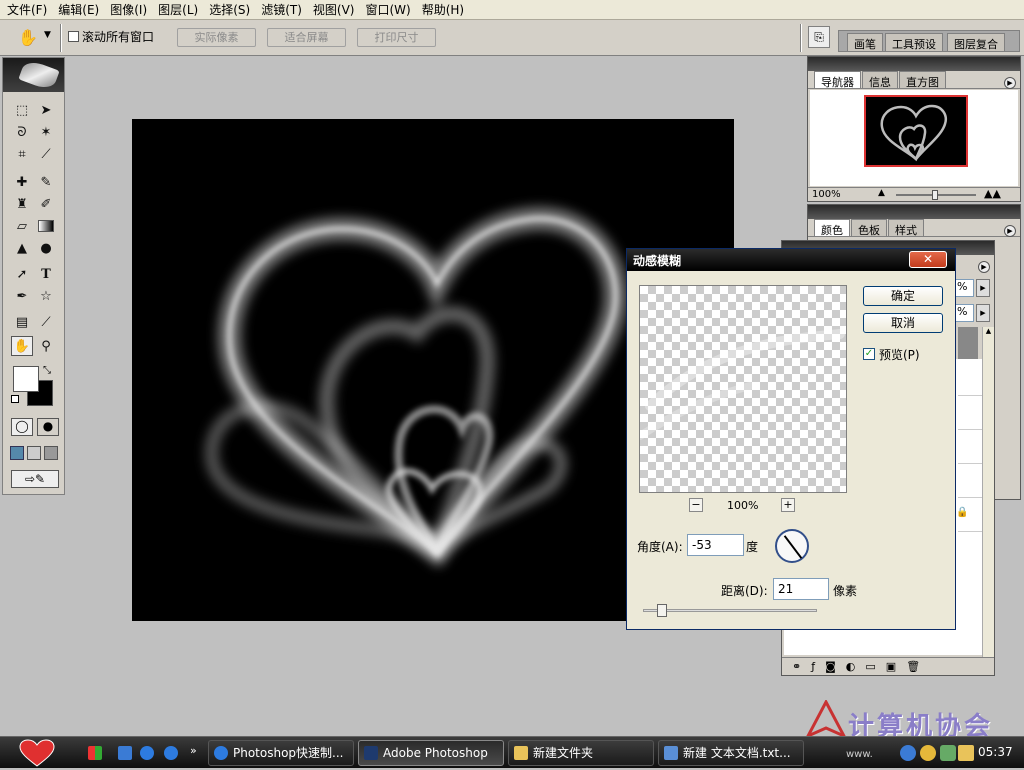 Image resolution: width=1024 pixels, height=770 pixels. What do you see at coordinates (22, 132) in the screenshot?
I see `lasso-tool-icon: ᘐ` at bounding box center [22, 132].